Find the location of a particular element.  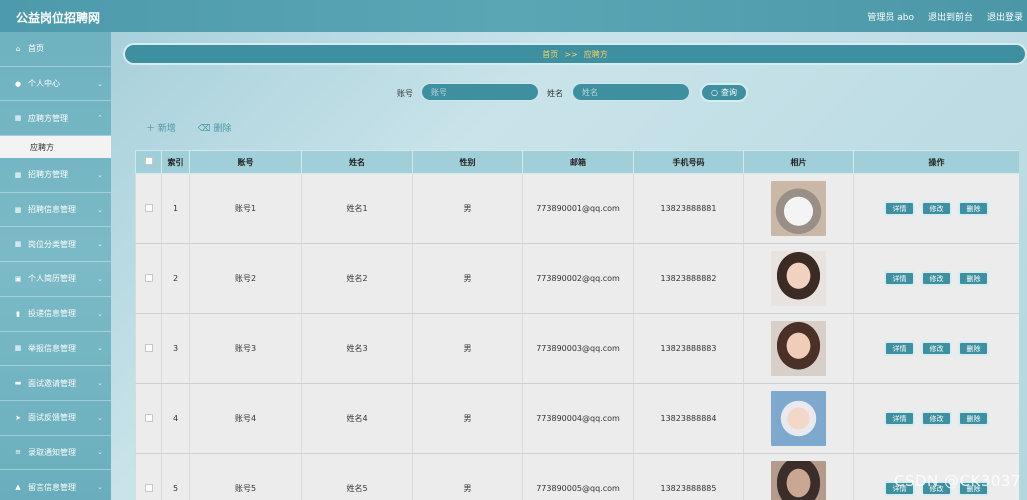

logout-link: 退出登录 is located at coordinates (1005, 16).